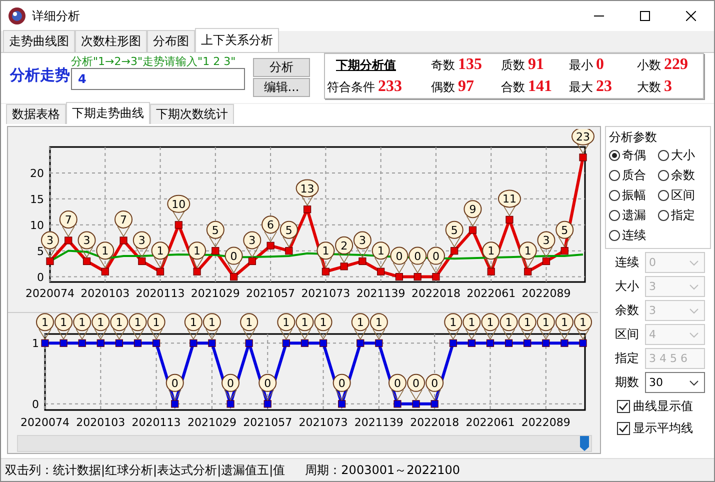 This screenshot has height=482, width=715. I want to click on stat-label: 最小, so click(581, 65).